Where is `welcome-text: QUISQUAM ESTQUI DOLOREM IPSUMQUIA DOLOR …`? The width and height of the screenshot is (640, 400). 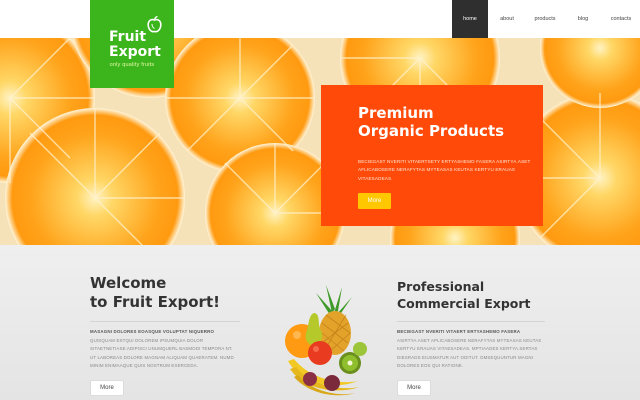
welcome-text: QUISQUAM ESTQUI DOLOREM IPSUMQUIA DOLOR … is located at coordinates (162, 353).